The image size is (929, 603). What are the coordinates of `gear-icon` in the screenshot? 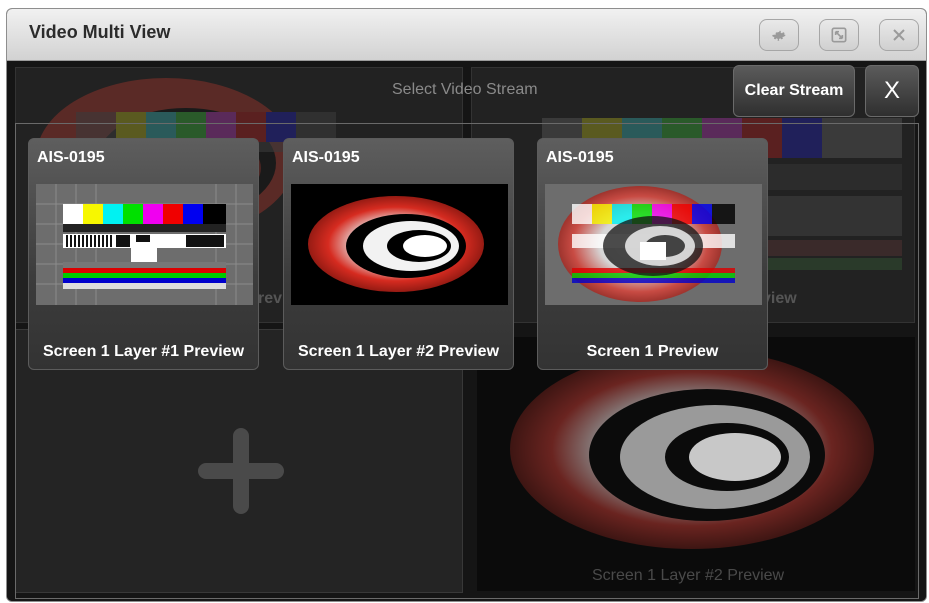 It's located at (779, 35).